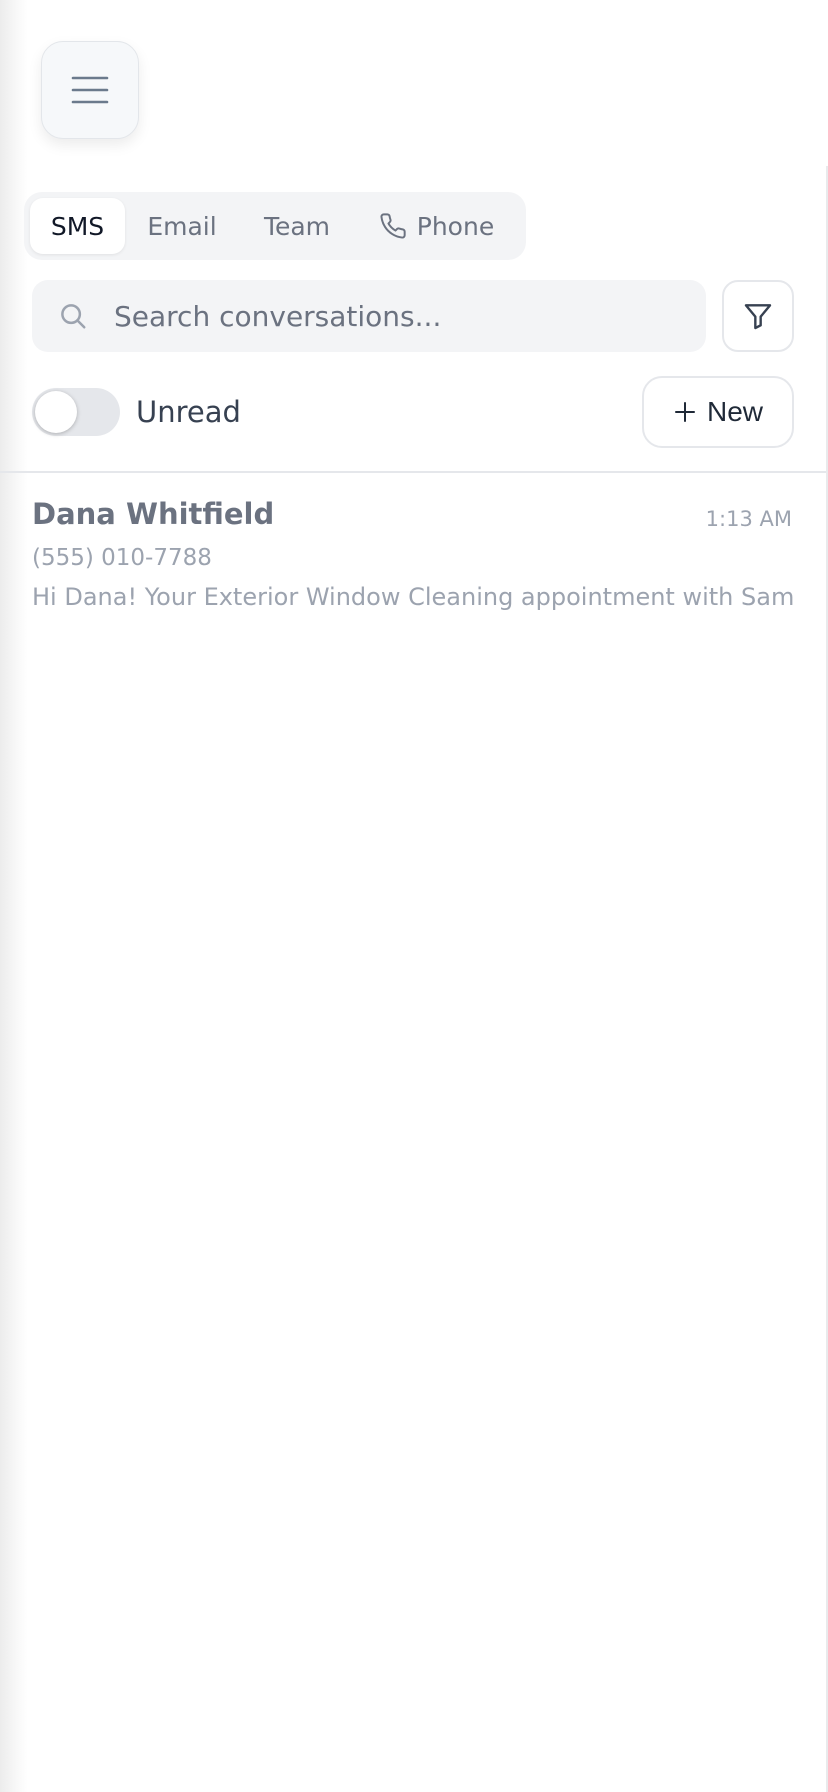 This screenshot has width=828, height=1792. What do you see at coordinates (748, 519) in the screenshot?
I see `message-time: 1:13 AM` at bounding box center [748, 519].